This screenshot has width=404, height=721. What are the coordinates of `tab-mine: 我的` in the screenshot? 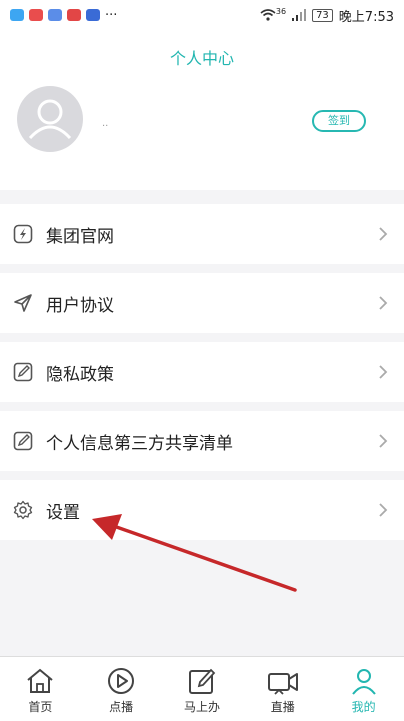 It's located at (364, 689).